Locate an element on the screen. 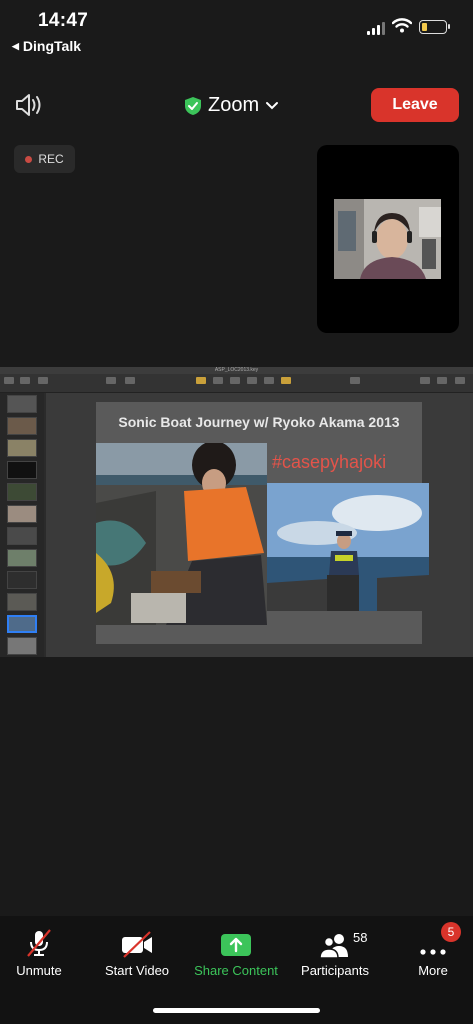 The width and height of the screenshot is (473, 1024). status-time: 14:47 is located at coordinates (63, 20).